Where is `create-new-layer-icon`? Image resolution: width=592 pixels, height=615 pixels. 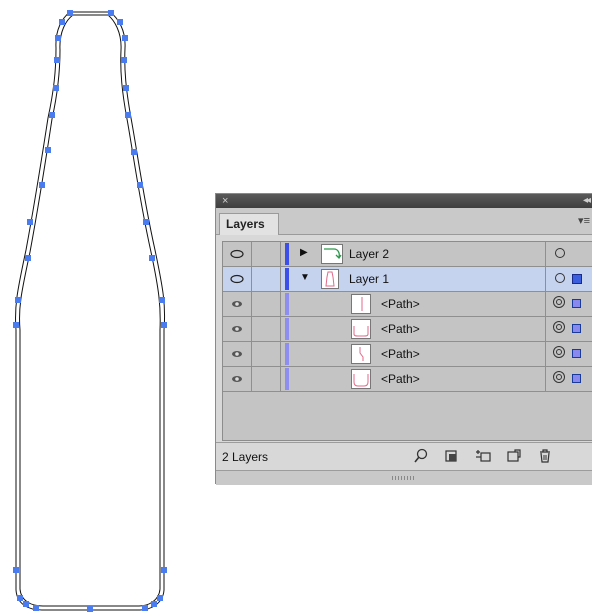 create-new-layer-icon is located at coordinates (514, 456).